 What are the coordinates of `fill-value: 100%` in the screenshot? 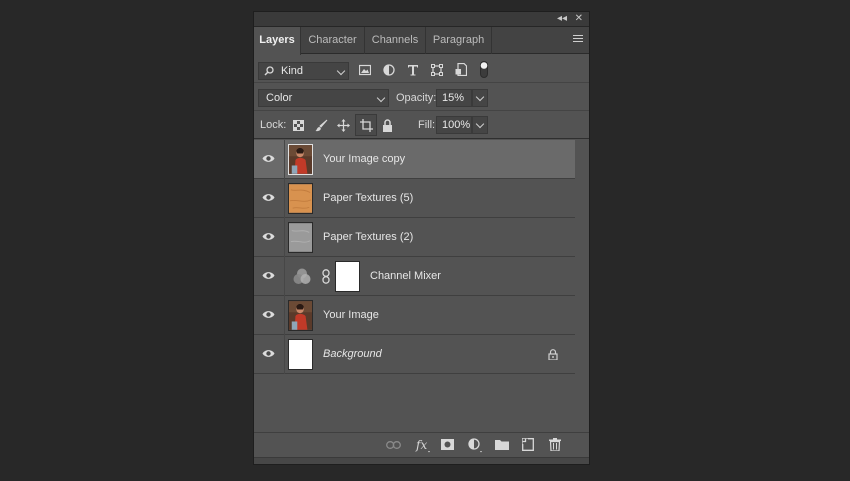 It's located at (456, 125).